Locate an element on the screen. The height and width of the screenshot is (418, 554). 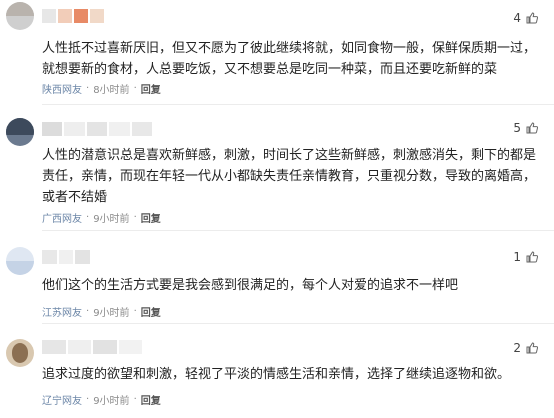
comment-meta: 陕西网友 · 8小时前 · 回复 is located at coordinates (101, 88).